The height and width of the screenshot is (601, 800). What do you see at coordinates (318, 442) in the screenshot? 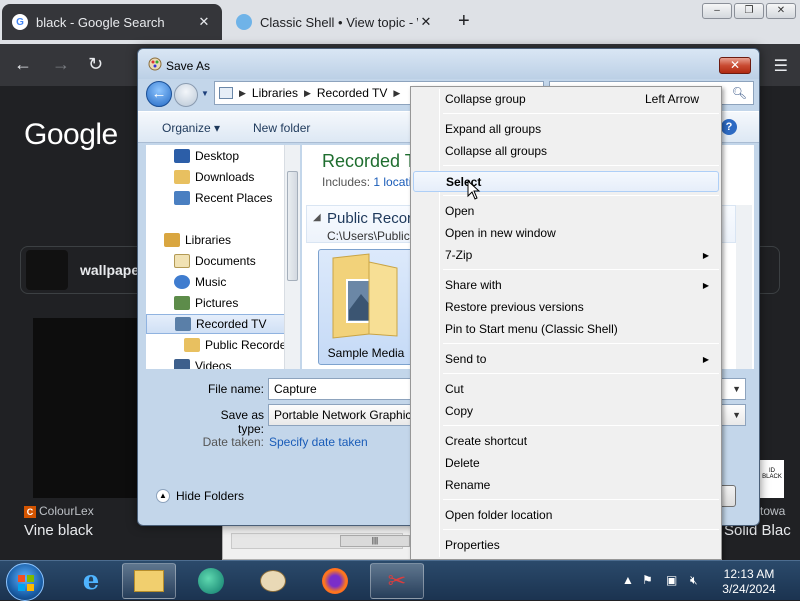
I see `specify-date-link: Specify date taken` at bounding box center [318, 442].